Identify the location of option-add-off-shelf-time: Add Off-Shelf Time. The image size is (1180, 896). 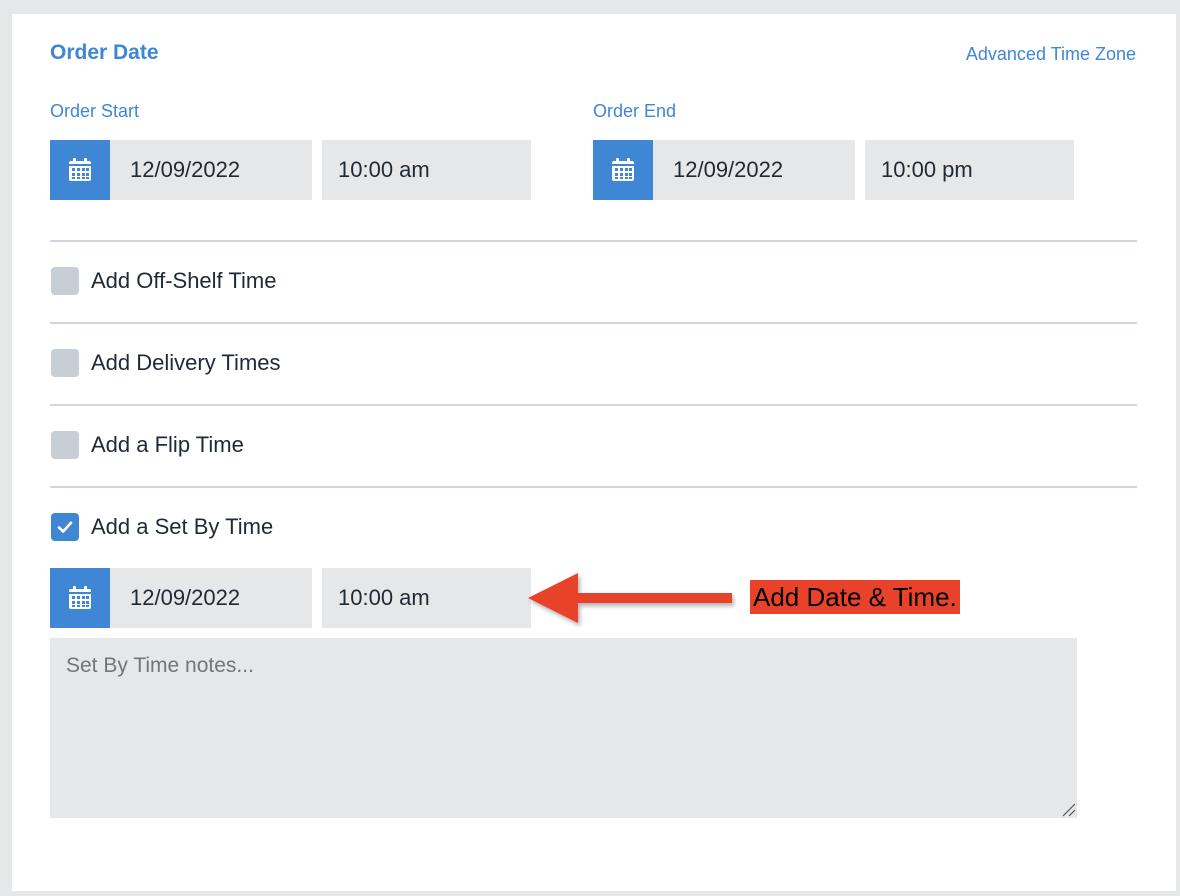
(163, 281).